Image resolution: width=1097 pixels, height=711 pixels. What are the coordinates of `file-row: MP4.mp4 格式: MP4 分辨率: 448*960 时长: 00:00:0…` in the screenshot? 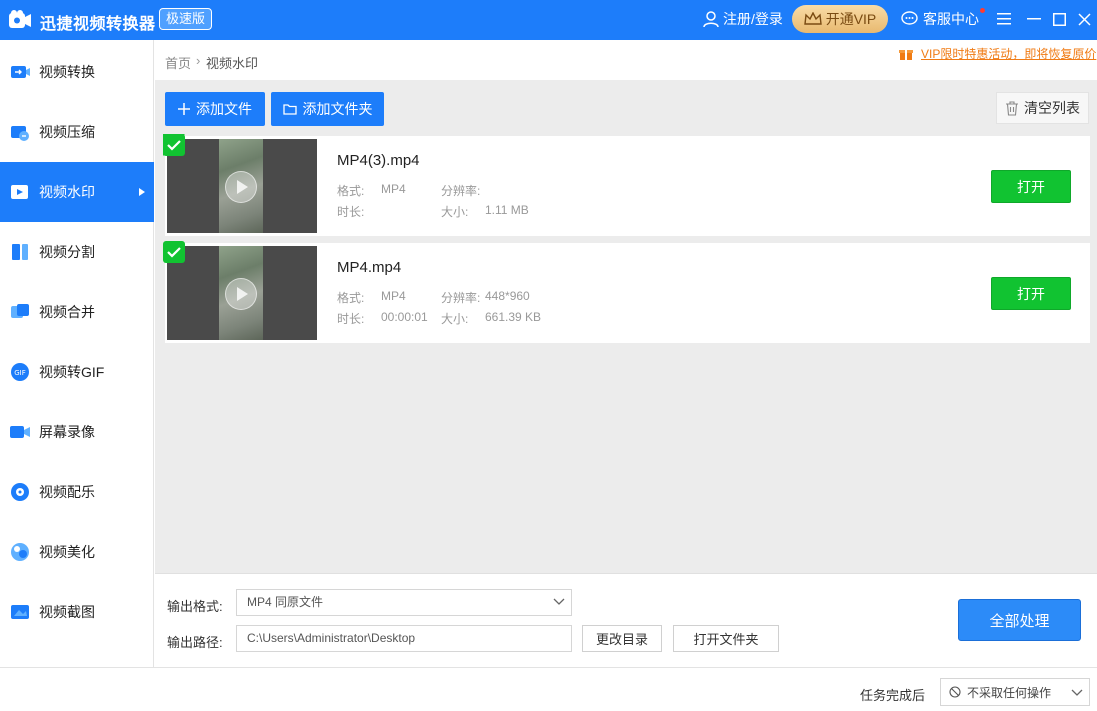 It's located at (626, 292).